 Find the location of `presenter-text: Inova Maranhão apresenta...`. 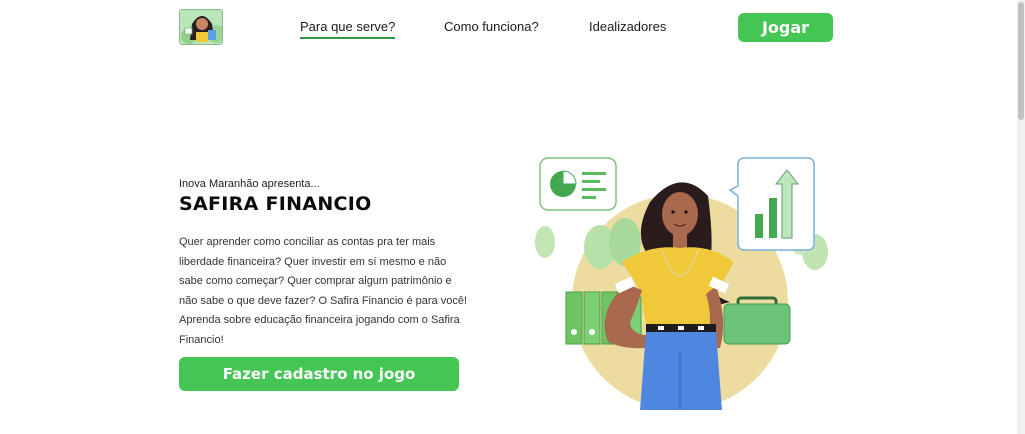

presenter-text: Inova Maranhão apresenta... is located at coordinates (249, 184).